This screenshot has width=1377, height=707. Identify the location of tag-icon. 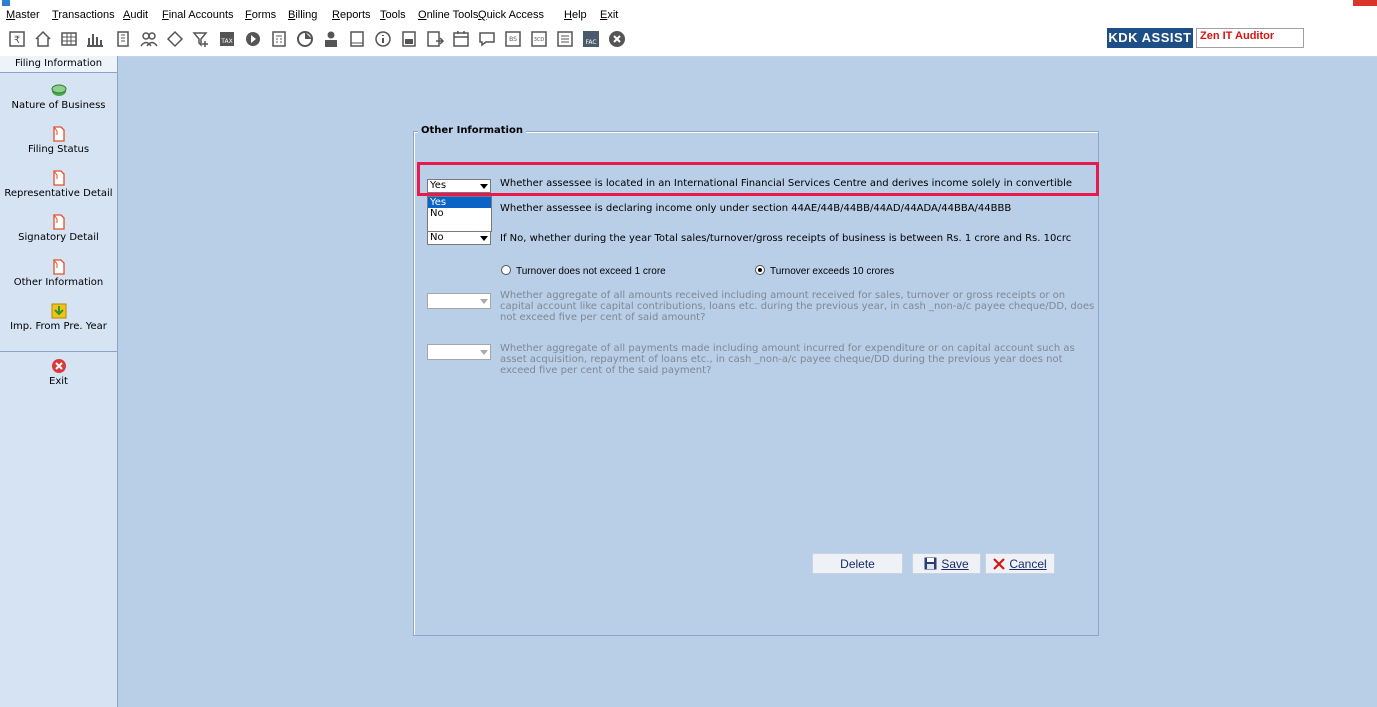
(175, 39).